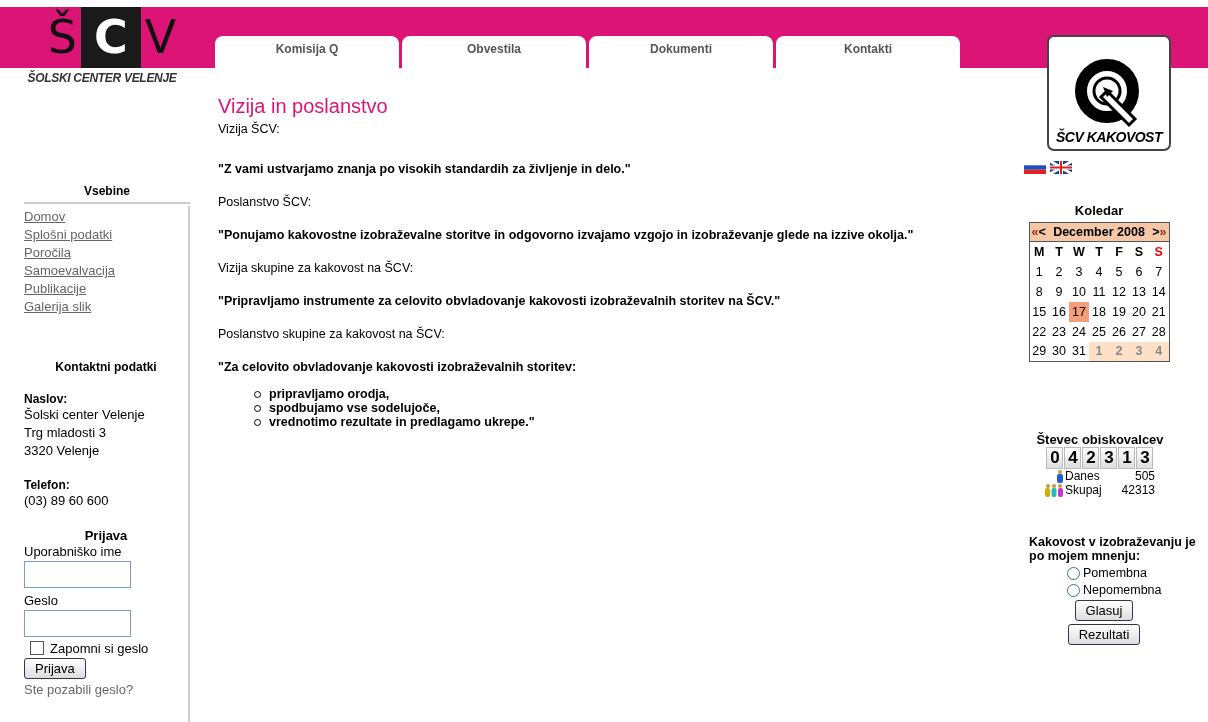  What do you see at coordinates (67, 501) in the screenshot?
I see `contact-text: (03) 89 60 600` at bounding box center [67, 501].